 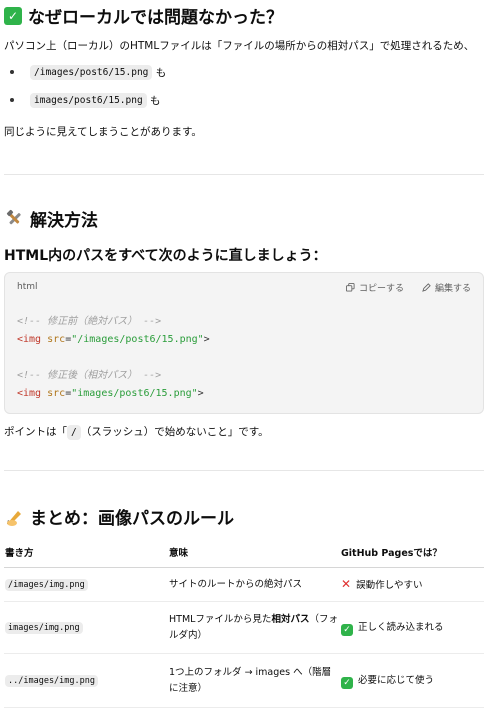 What do you see at coordinates (389, 585) in the screenshot?
I see `status-text: 誤動作しやすい` at bounding box center [389, 585].